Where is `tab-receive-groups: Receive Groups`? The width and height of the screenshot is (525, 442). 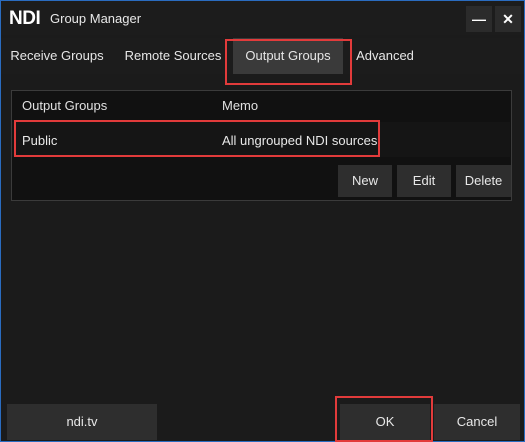 tab-receive-groups: Receive Groups is located at coordinates (57, 56).